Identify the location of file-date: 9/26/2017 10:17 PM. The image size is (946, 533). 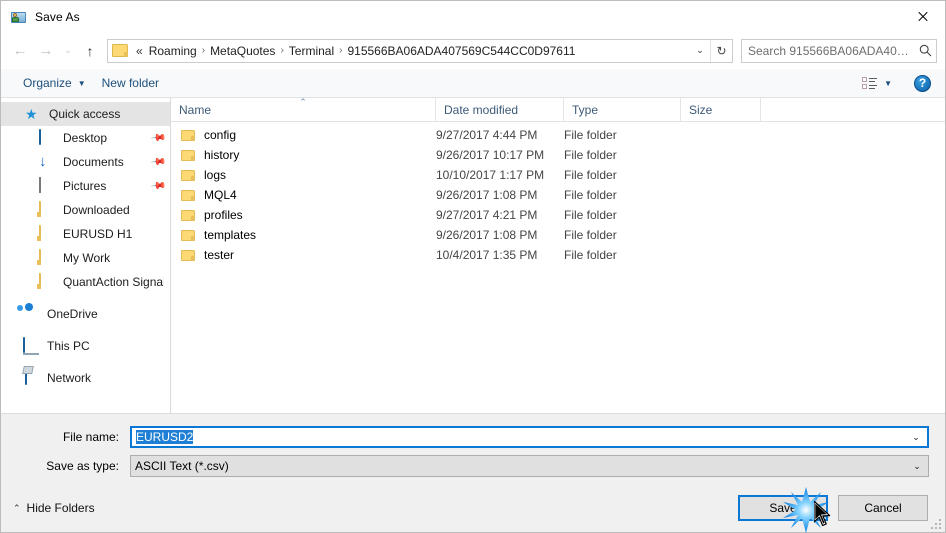
(490, 155).